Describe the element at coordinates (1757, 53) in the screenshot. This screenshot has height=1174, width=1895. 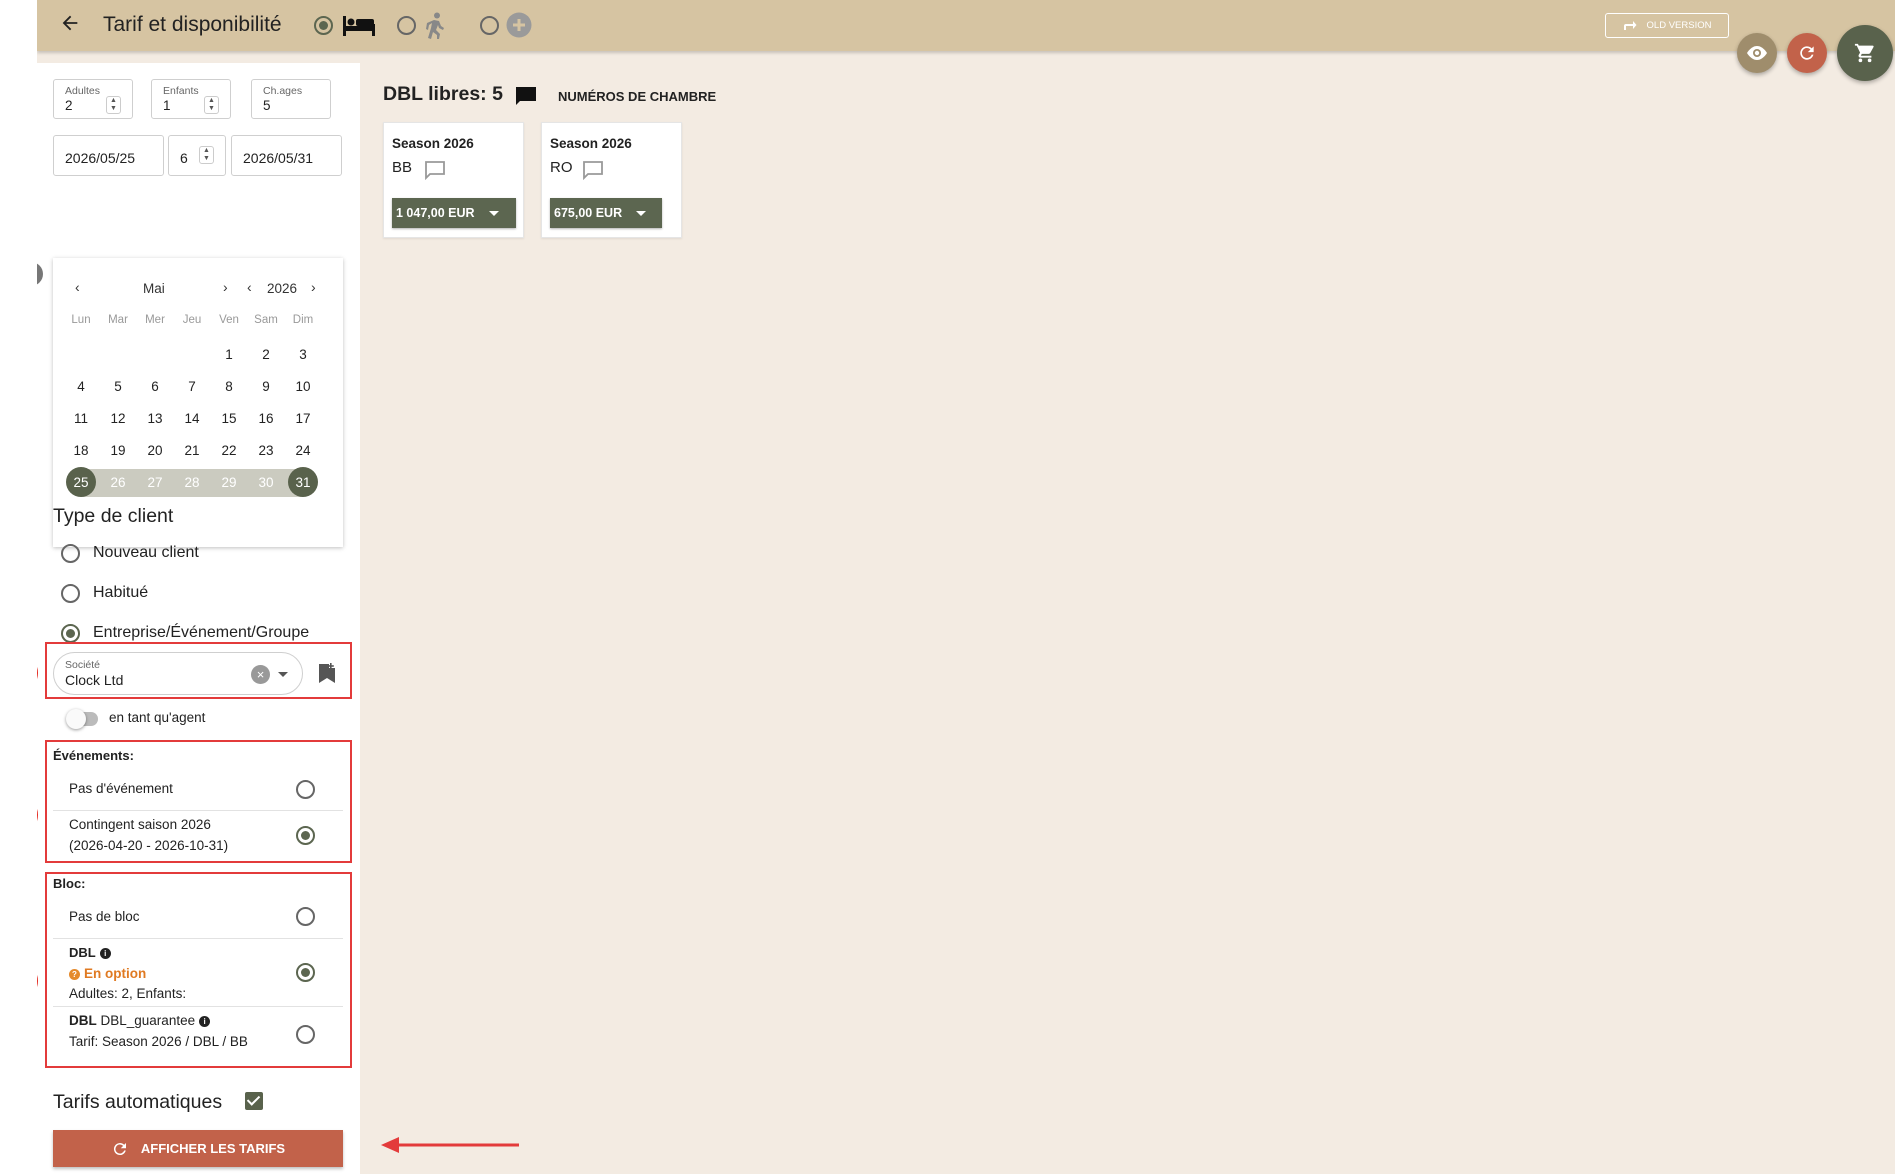
I see `preview-button` at that location.